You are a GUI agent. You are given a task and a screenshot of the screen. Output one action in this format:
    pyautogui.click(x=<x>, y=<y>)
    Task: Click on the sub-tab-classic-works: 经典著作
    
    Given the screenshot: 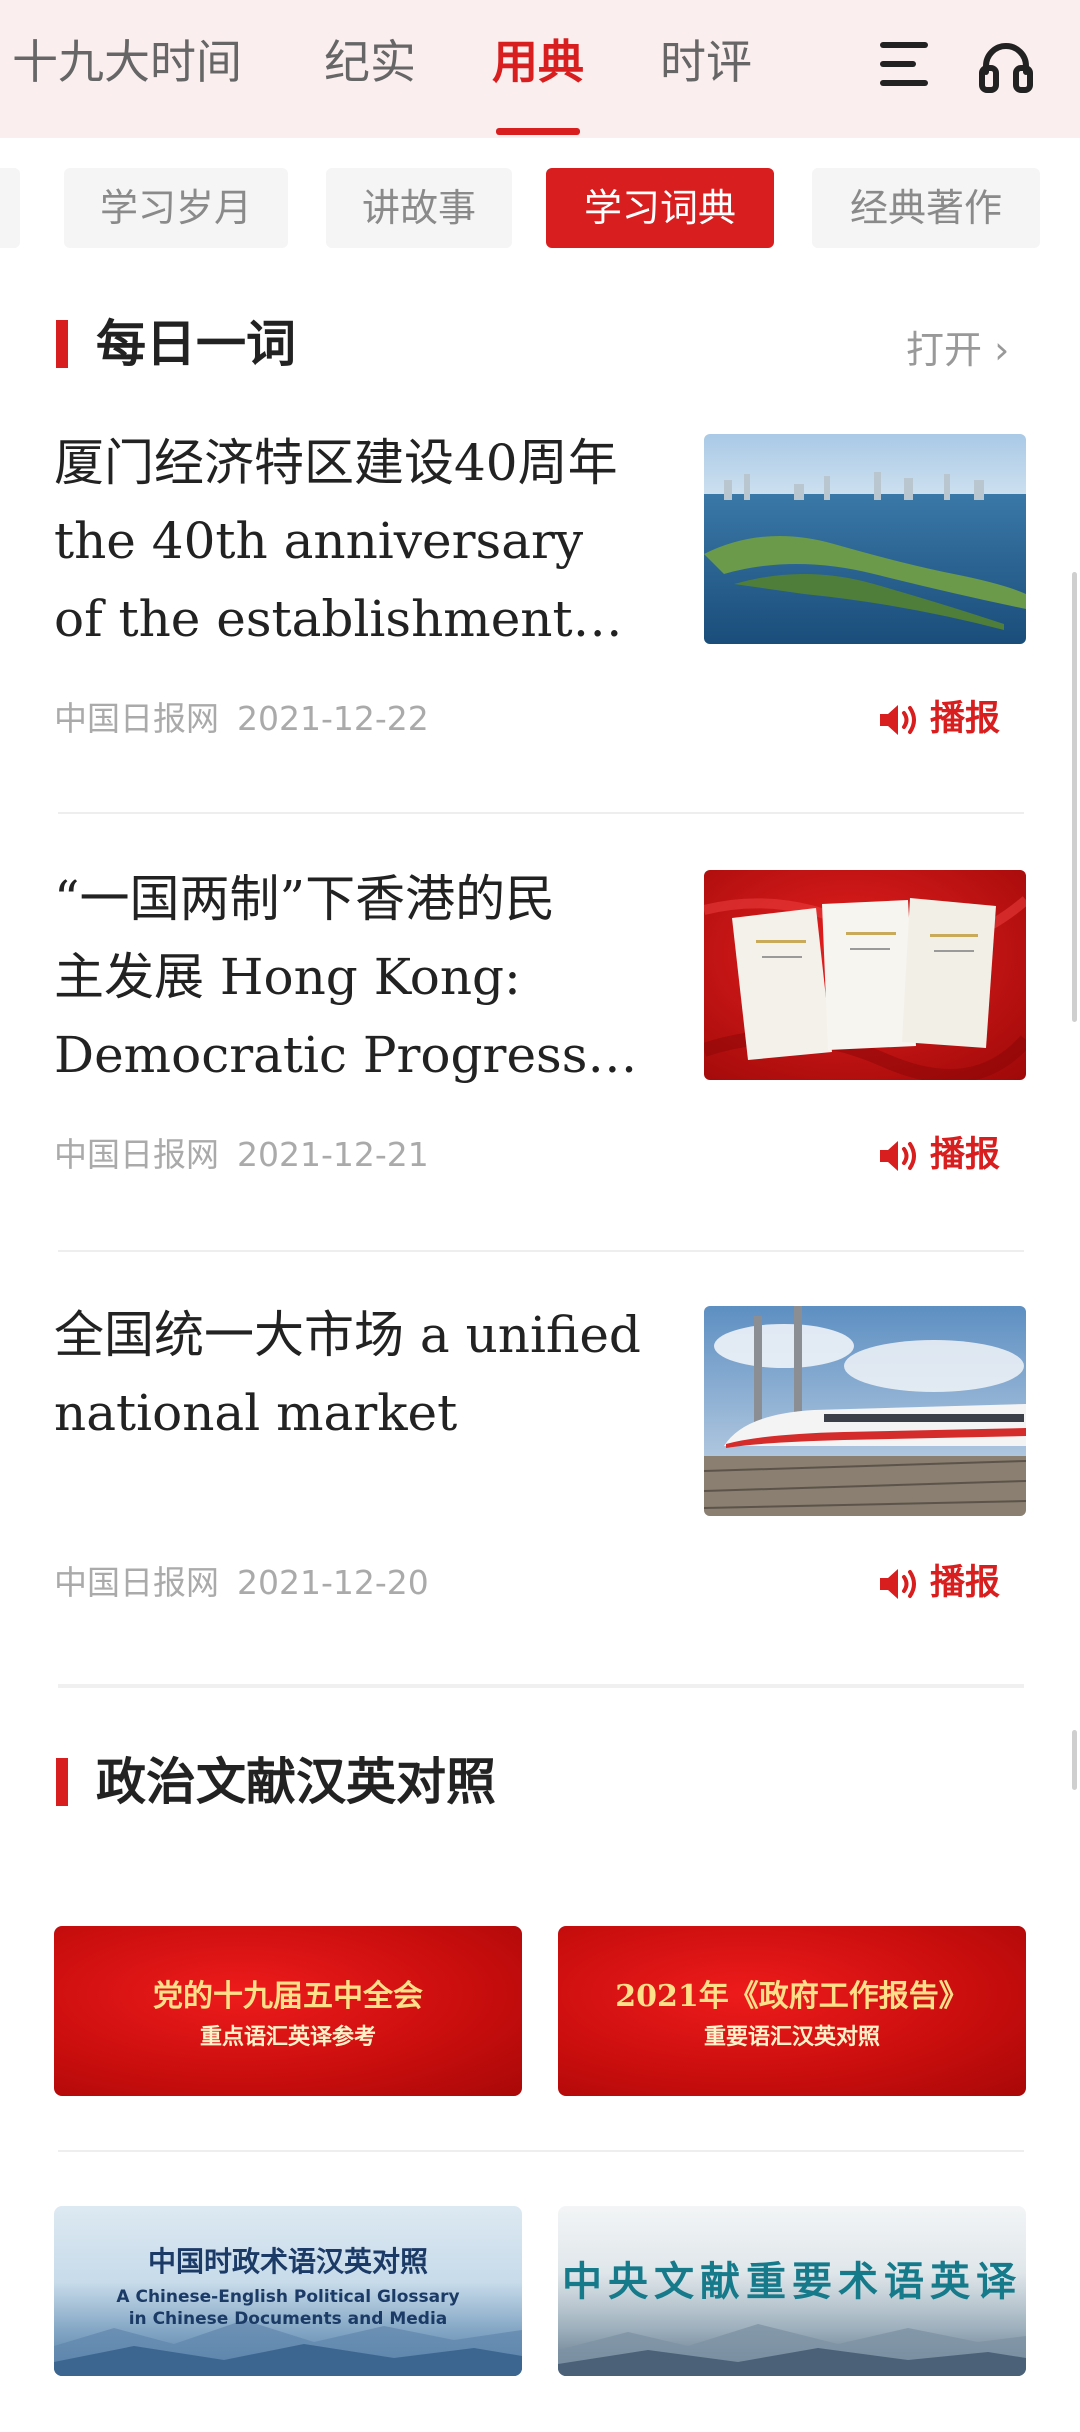 What is the action you would take?
    pyautogui.click(x=926, y=208)
    